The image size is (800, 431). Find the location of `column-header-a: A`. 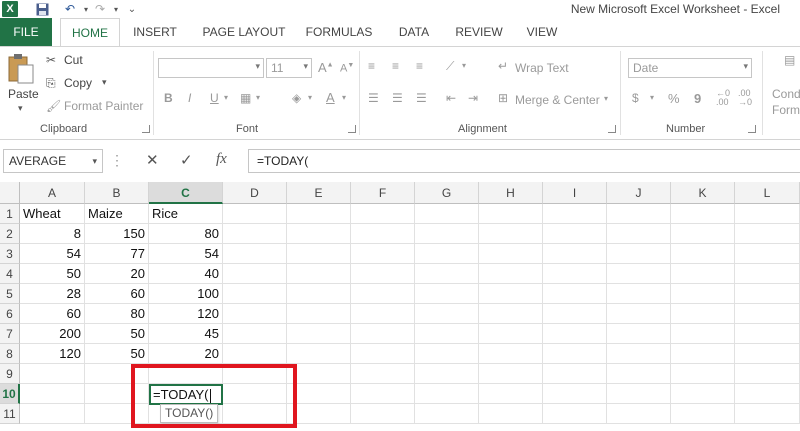

column-header-a: A is located at coordinates (52, 193).